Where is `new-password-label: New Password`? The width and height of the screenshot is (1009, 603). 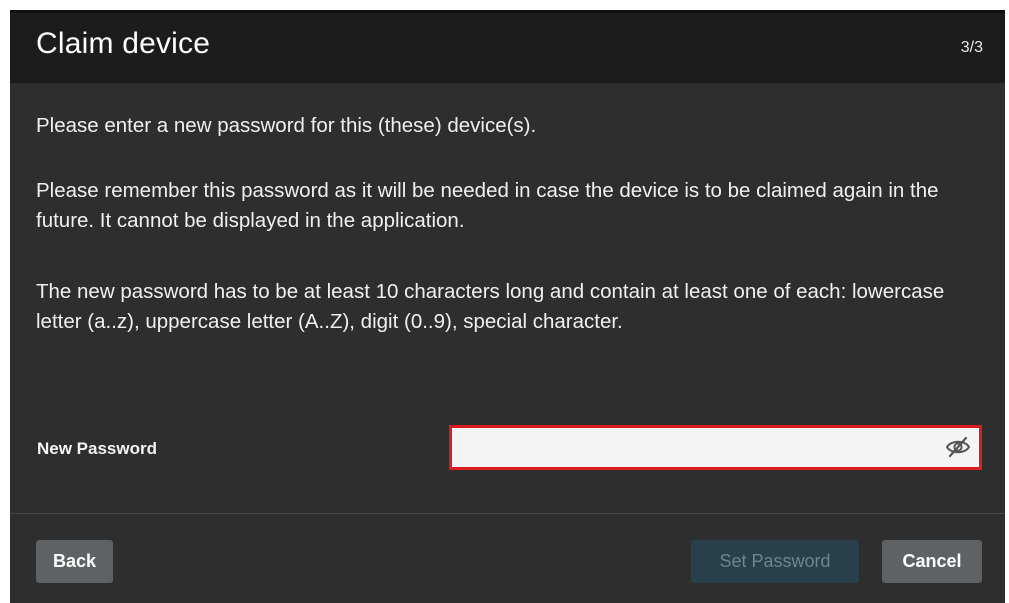 new-password-label: New Password is located at coordinates (97, 448).